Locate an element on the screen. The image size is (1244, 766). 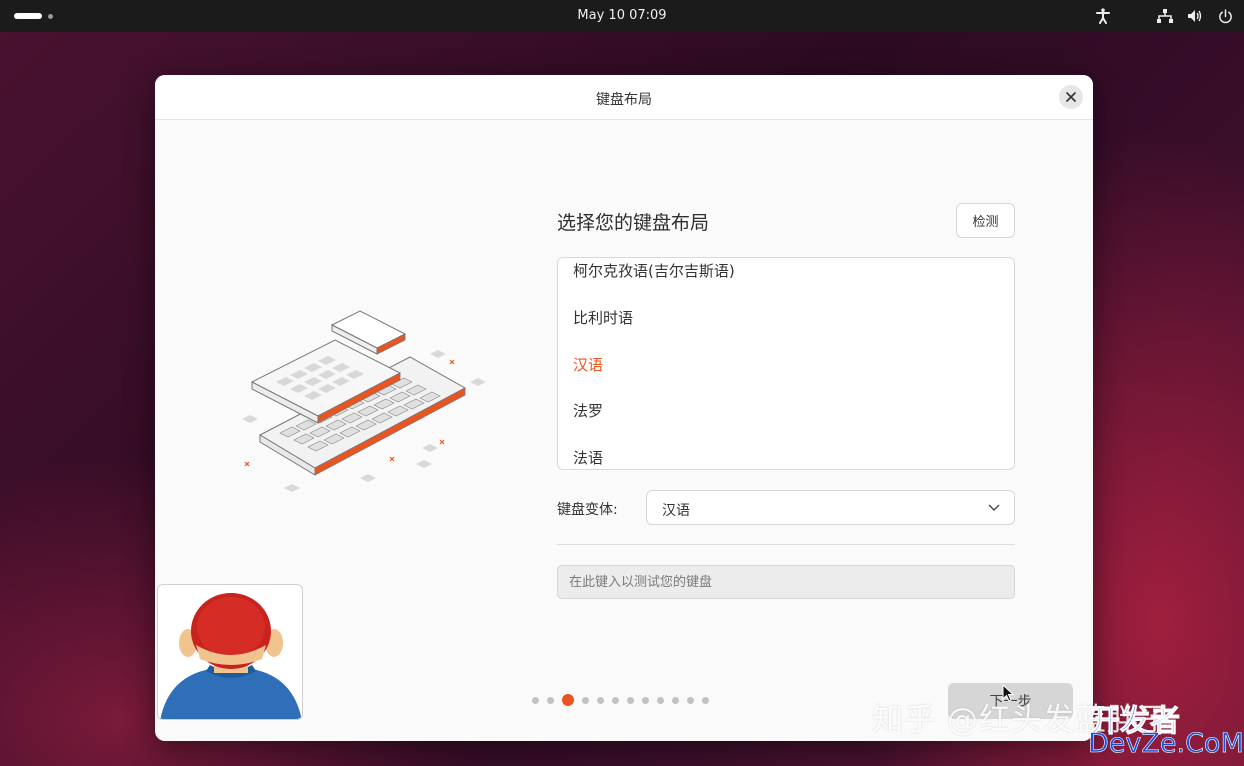
clock: May 10 07:09 is located at coordinates (622, 15).